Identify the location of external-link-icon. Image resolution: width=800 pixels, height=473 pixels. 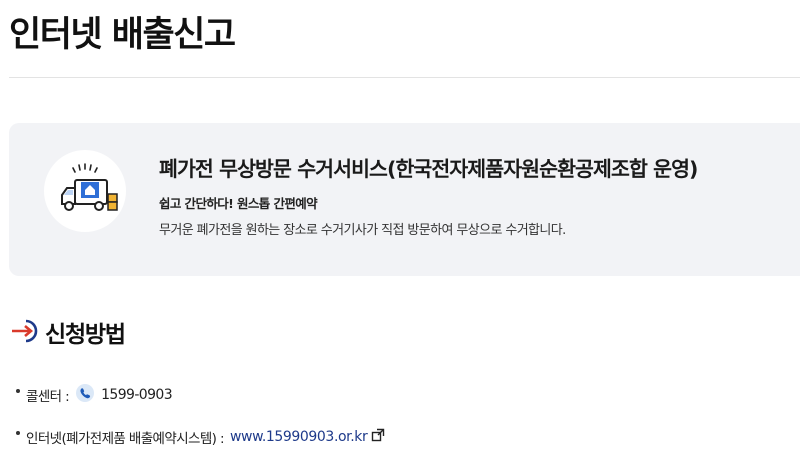
(378, 437).